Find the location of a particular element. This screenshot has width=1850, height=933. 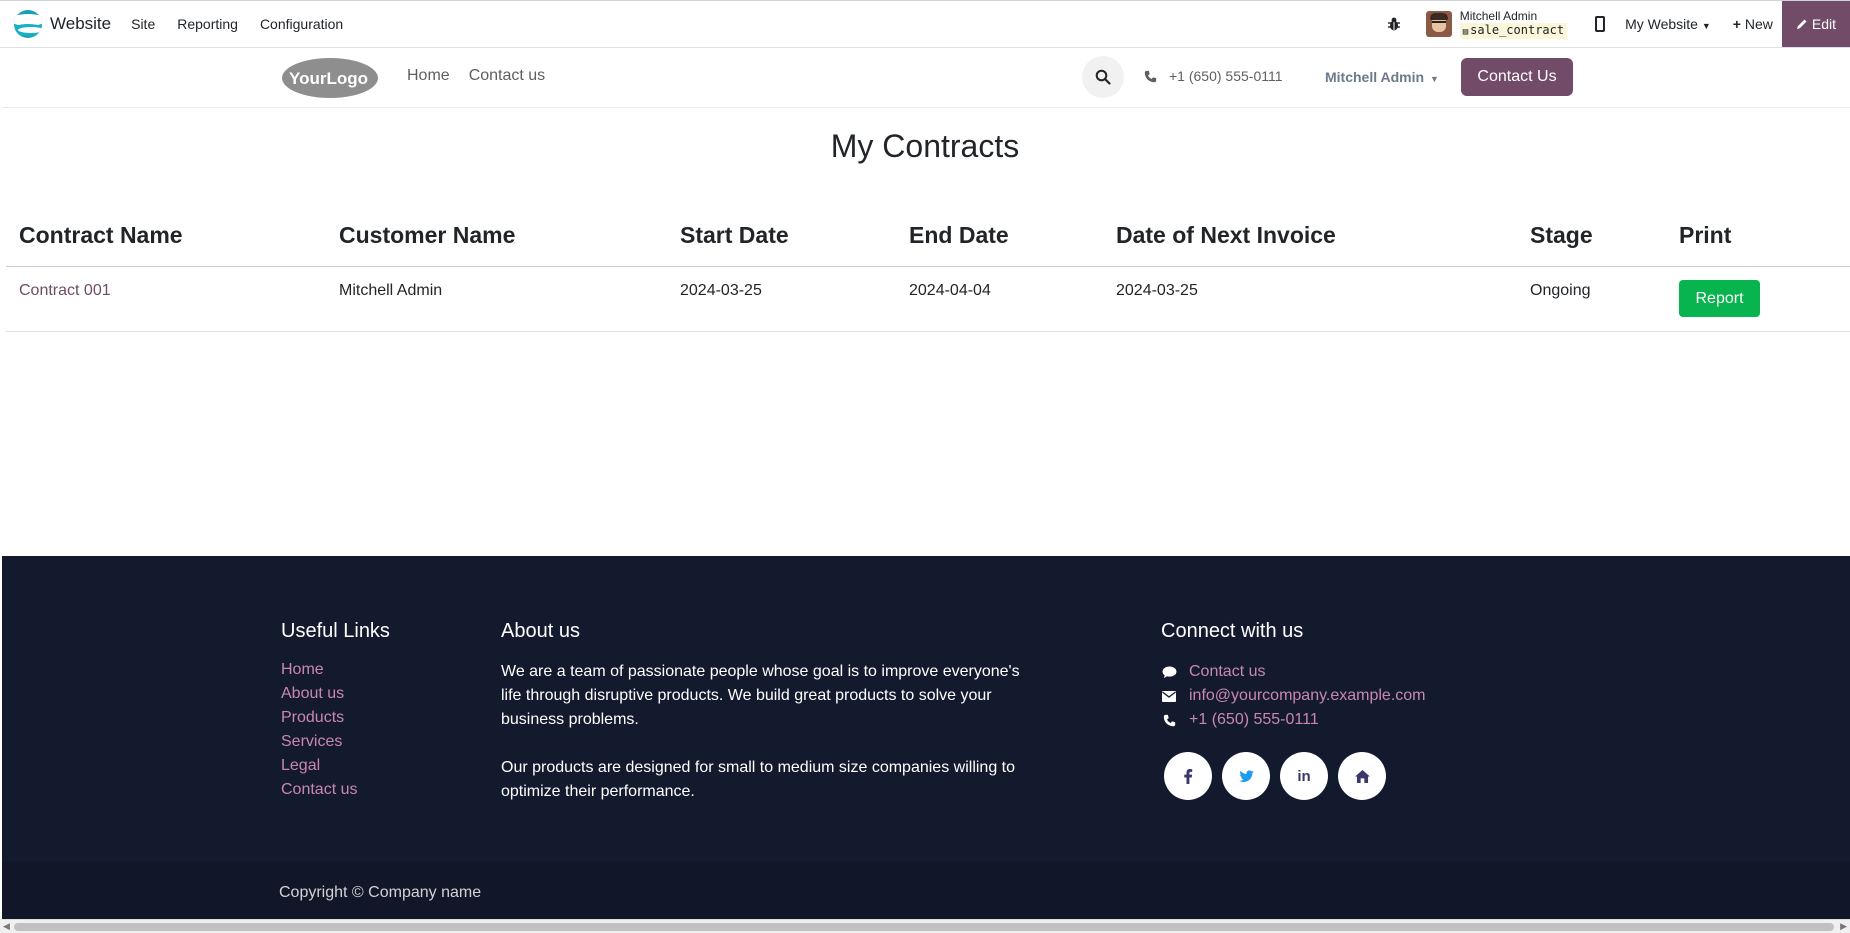

facebook-icon is located at coordinates (1188, 776).